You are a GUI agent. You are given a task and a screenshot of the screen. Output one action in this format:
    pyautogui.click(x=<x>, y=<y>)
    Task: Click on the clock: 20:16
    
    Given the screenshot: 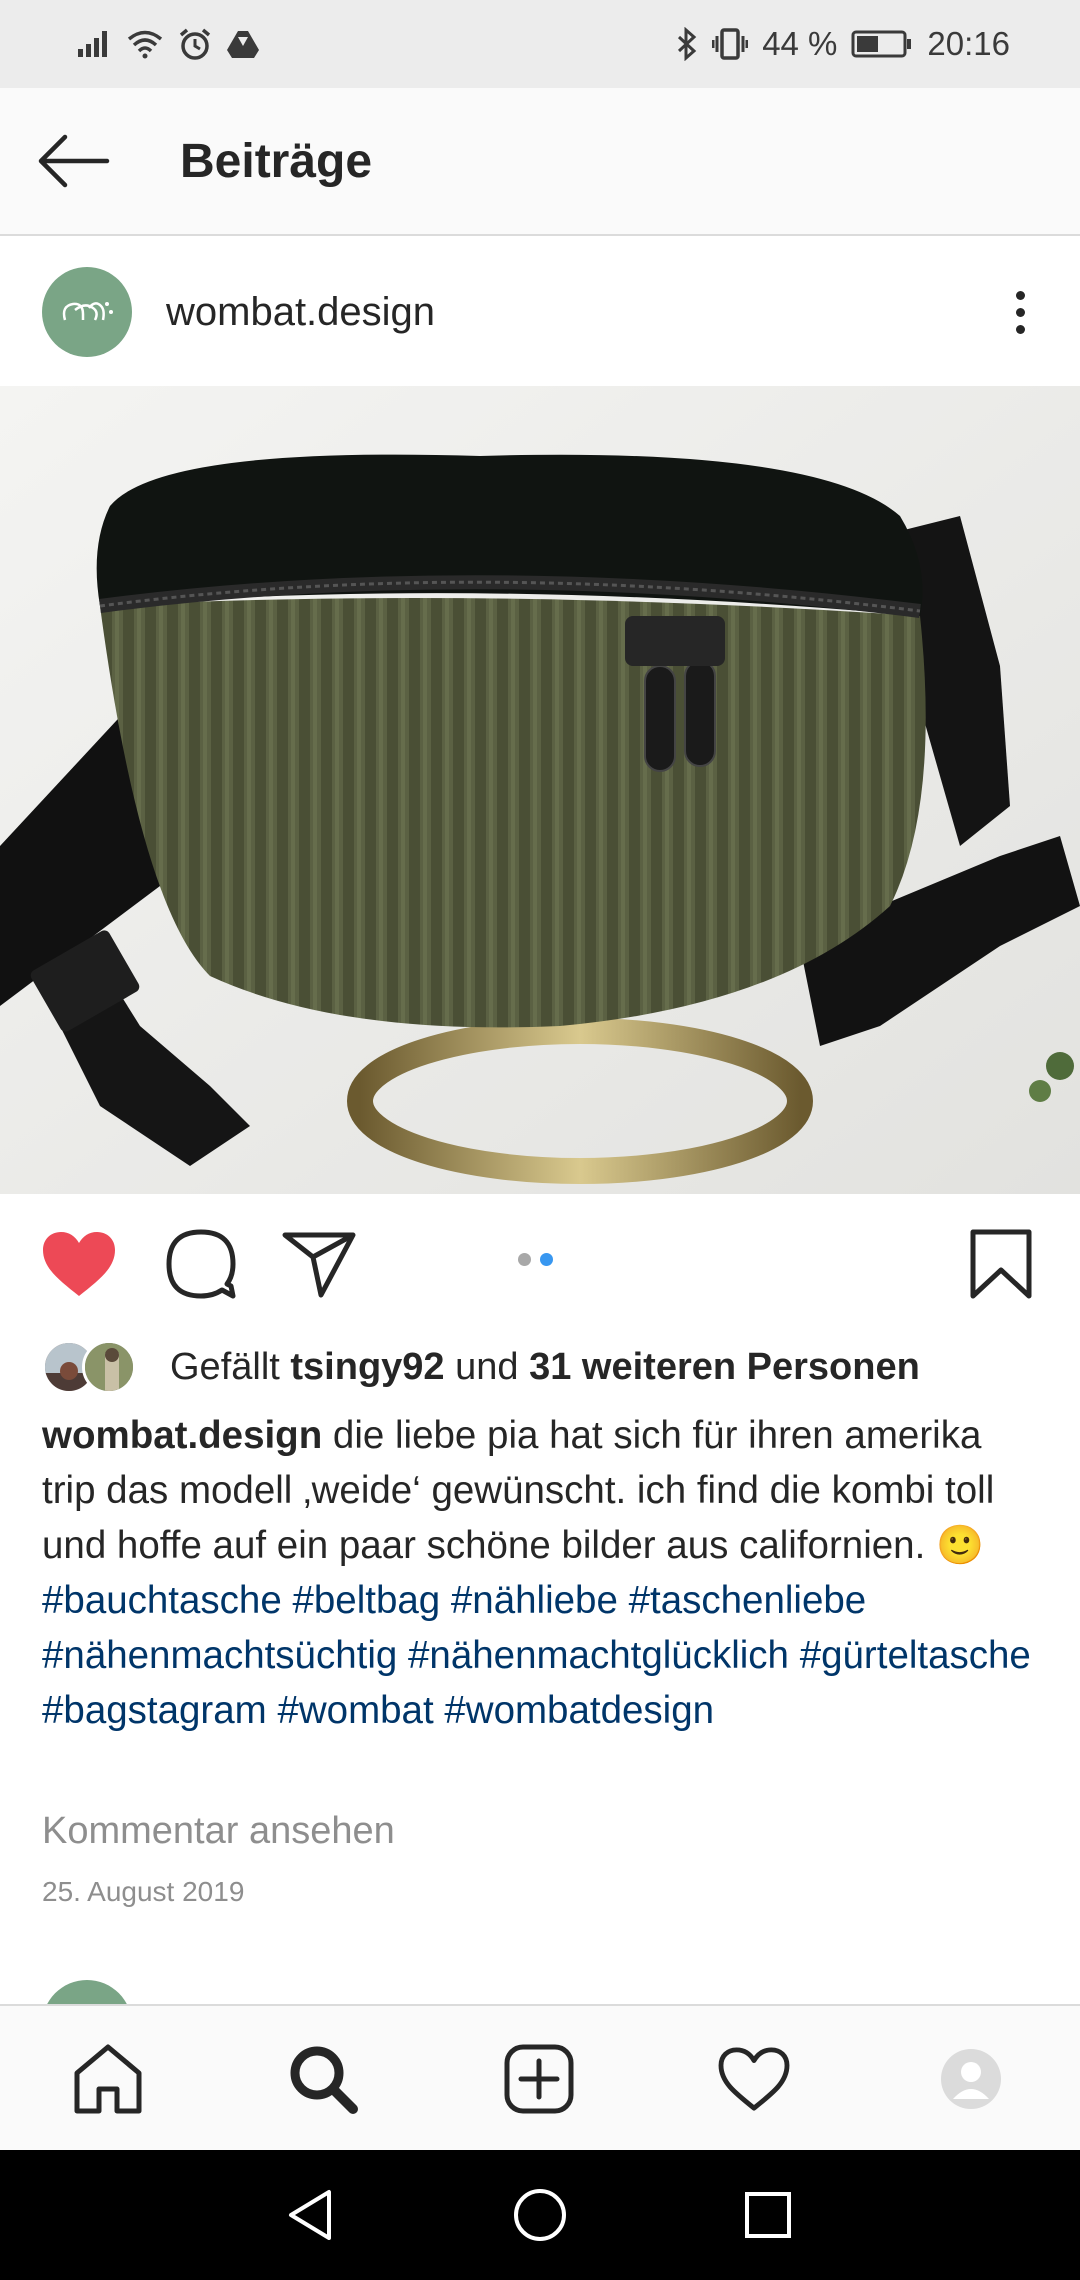 What is the action you would take?
    pyautogui.click(x=968, y=43)
    